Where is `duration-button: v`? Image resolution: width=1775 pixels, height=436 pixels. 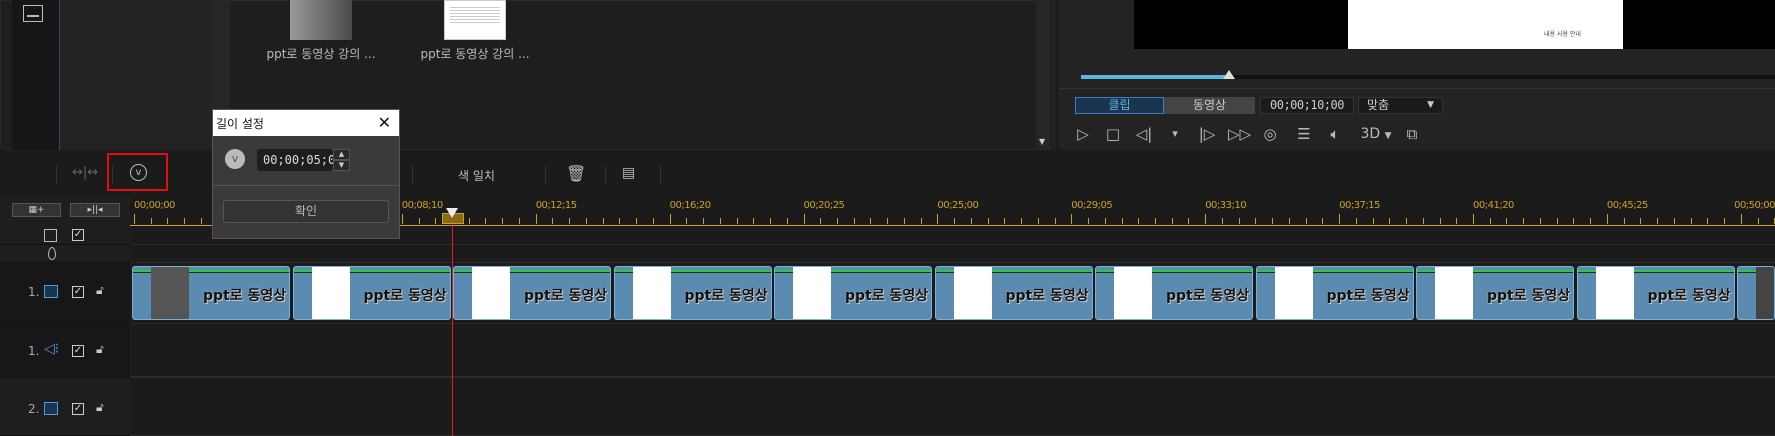 duration-button: v is located at coordinates (137, 172).